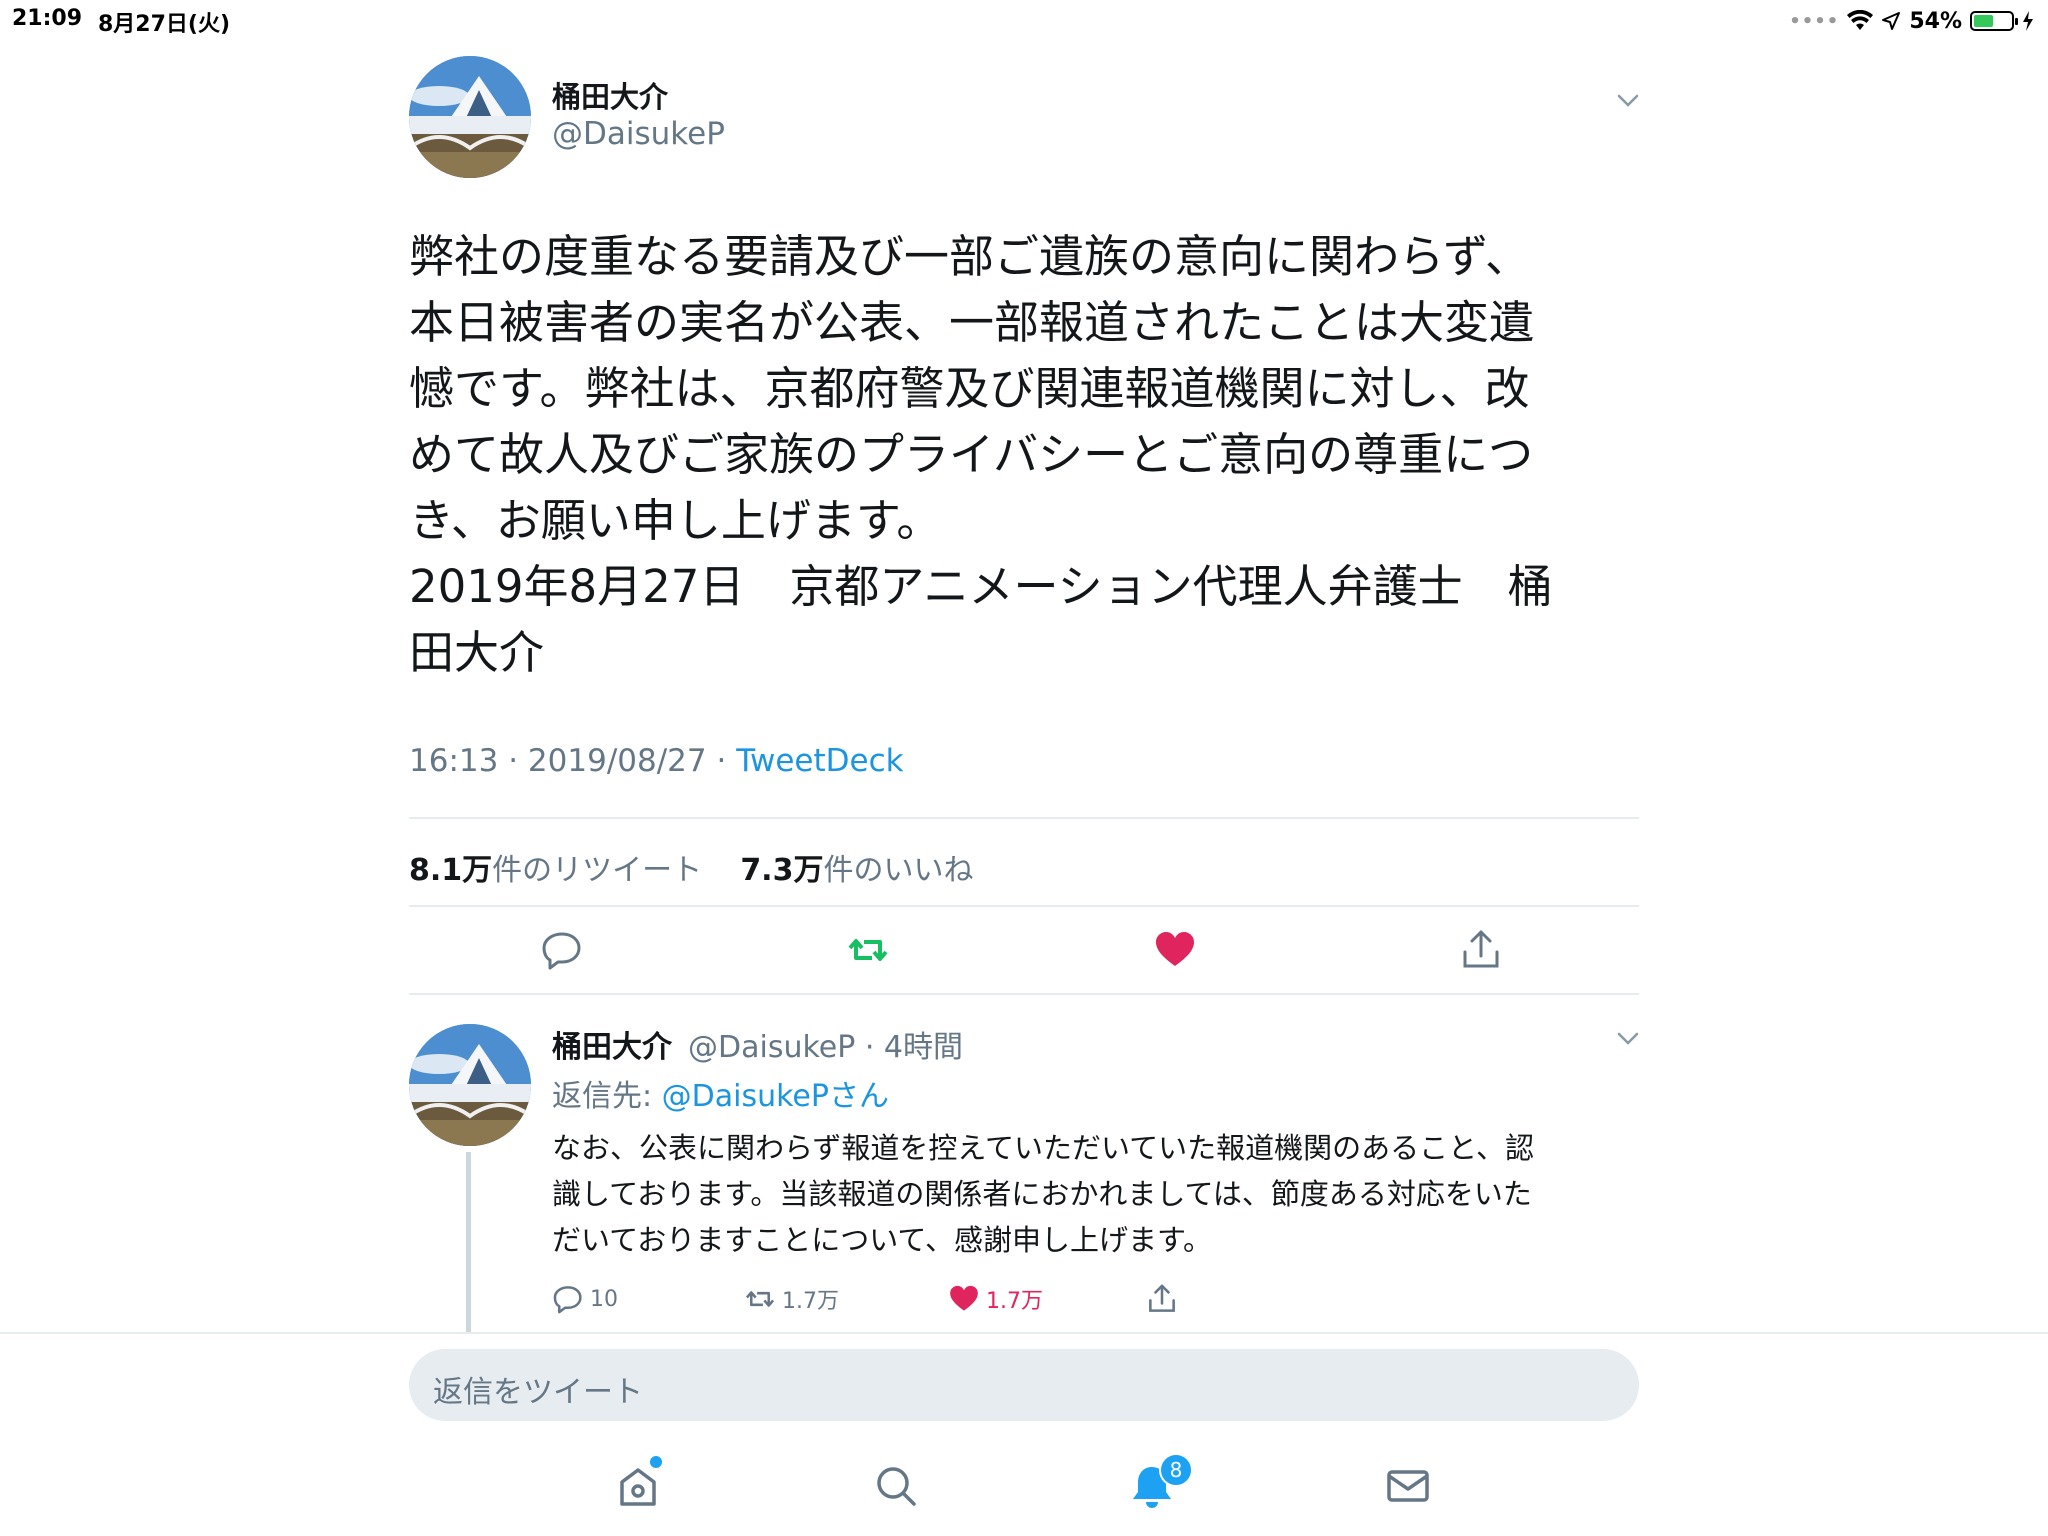 Image resolution: width=2048 pixels, height=1536 pixels. Describe the element at coordinates (1860, 21) in the screenshot. I see `wifi-icon` at that location.